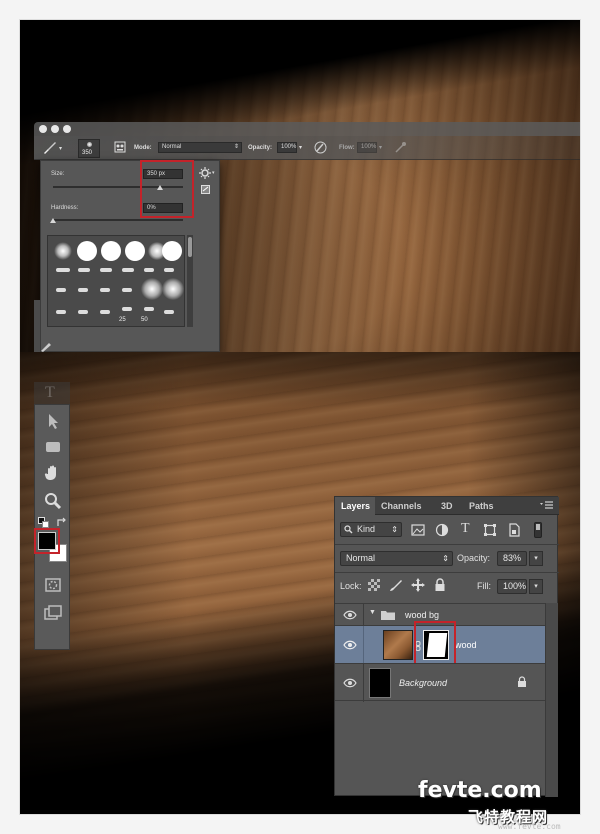 This screenshot has width=600, height=834. Describe the element at coordinates (53, 421) in the screenshot. I see `path-selection-tool-icon` at that location.